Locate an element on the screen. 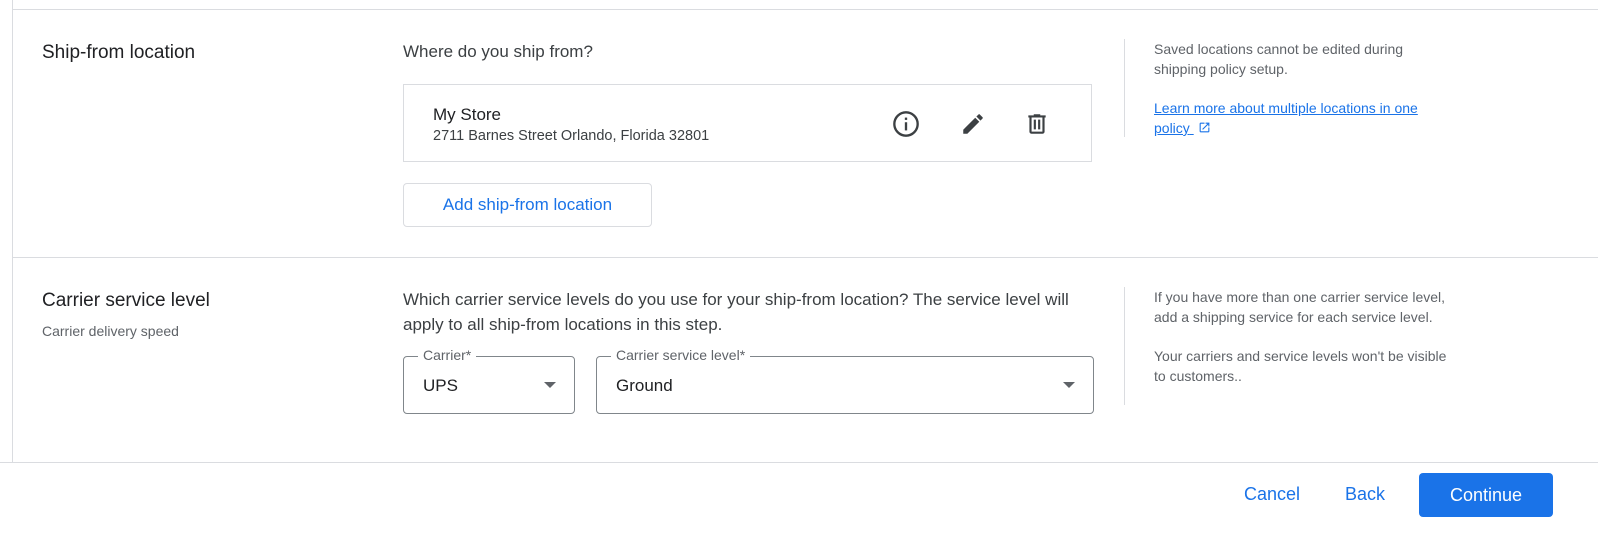  carrier-select: Carrier* UPS is located at coordinates (489, 380).